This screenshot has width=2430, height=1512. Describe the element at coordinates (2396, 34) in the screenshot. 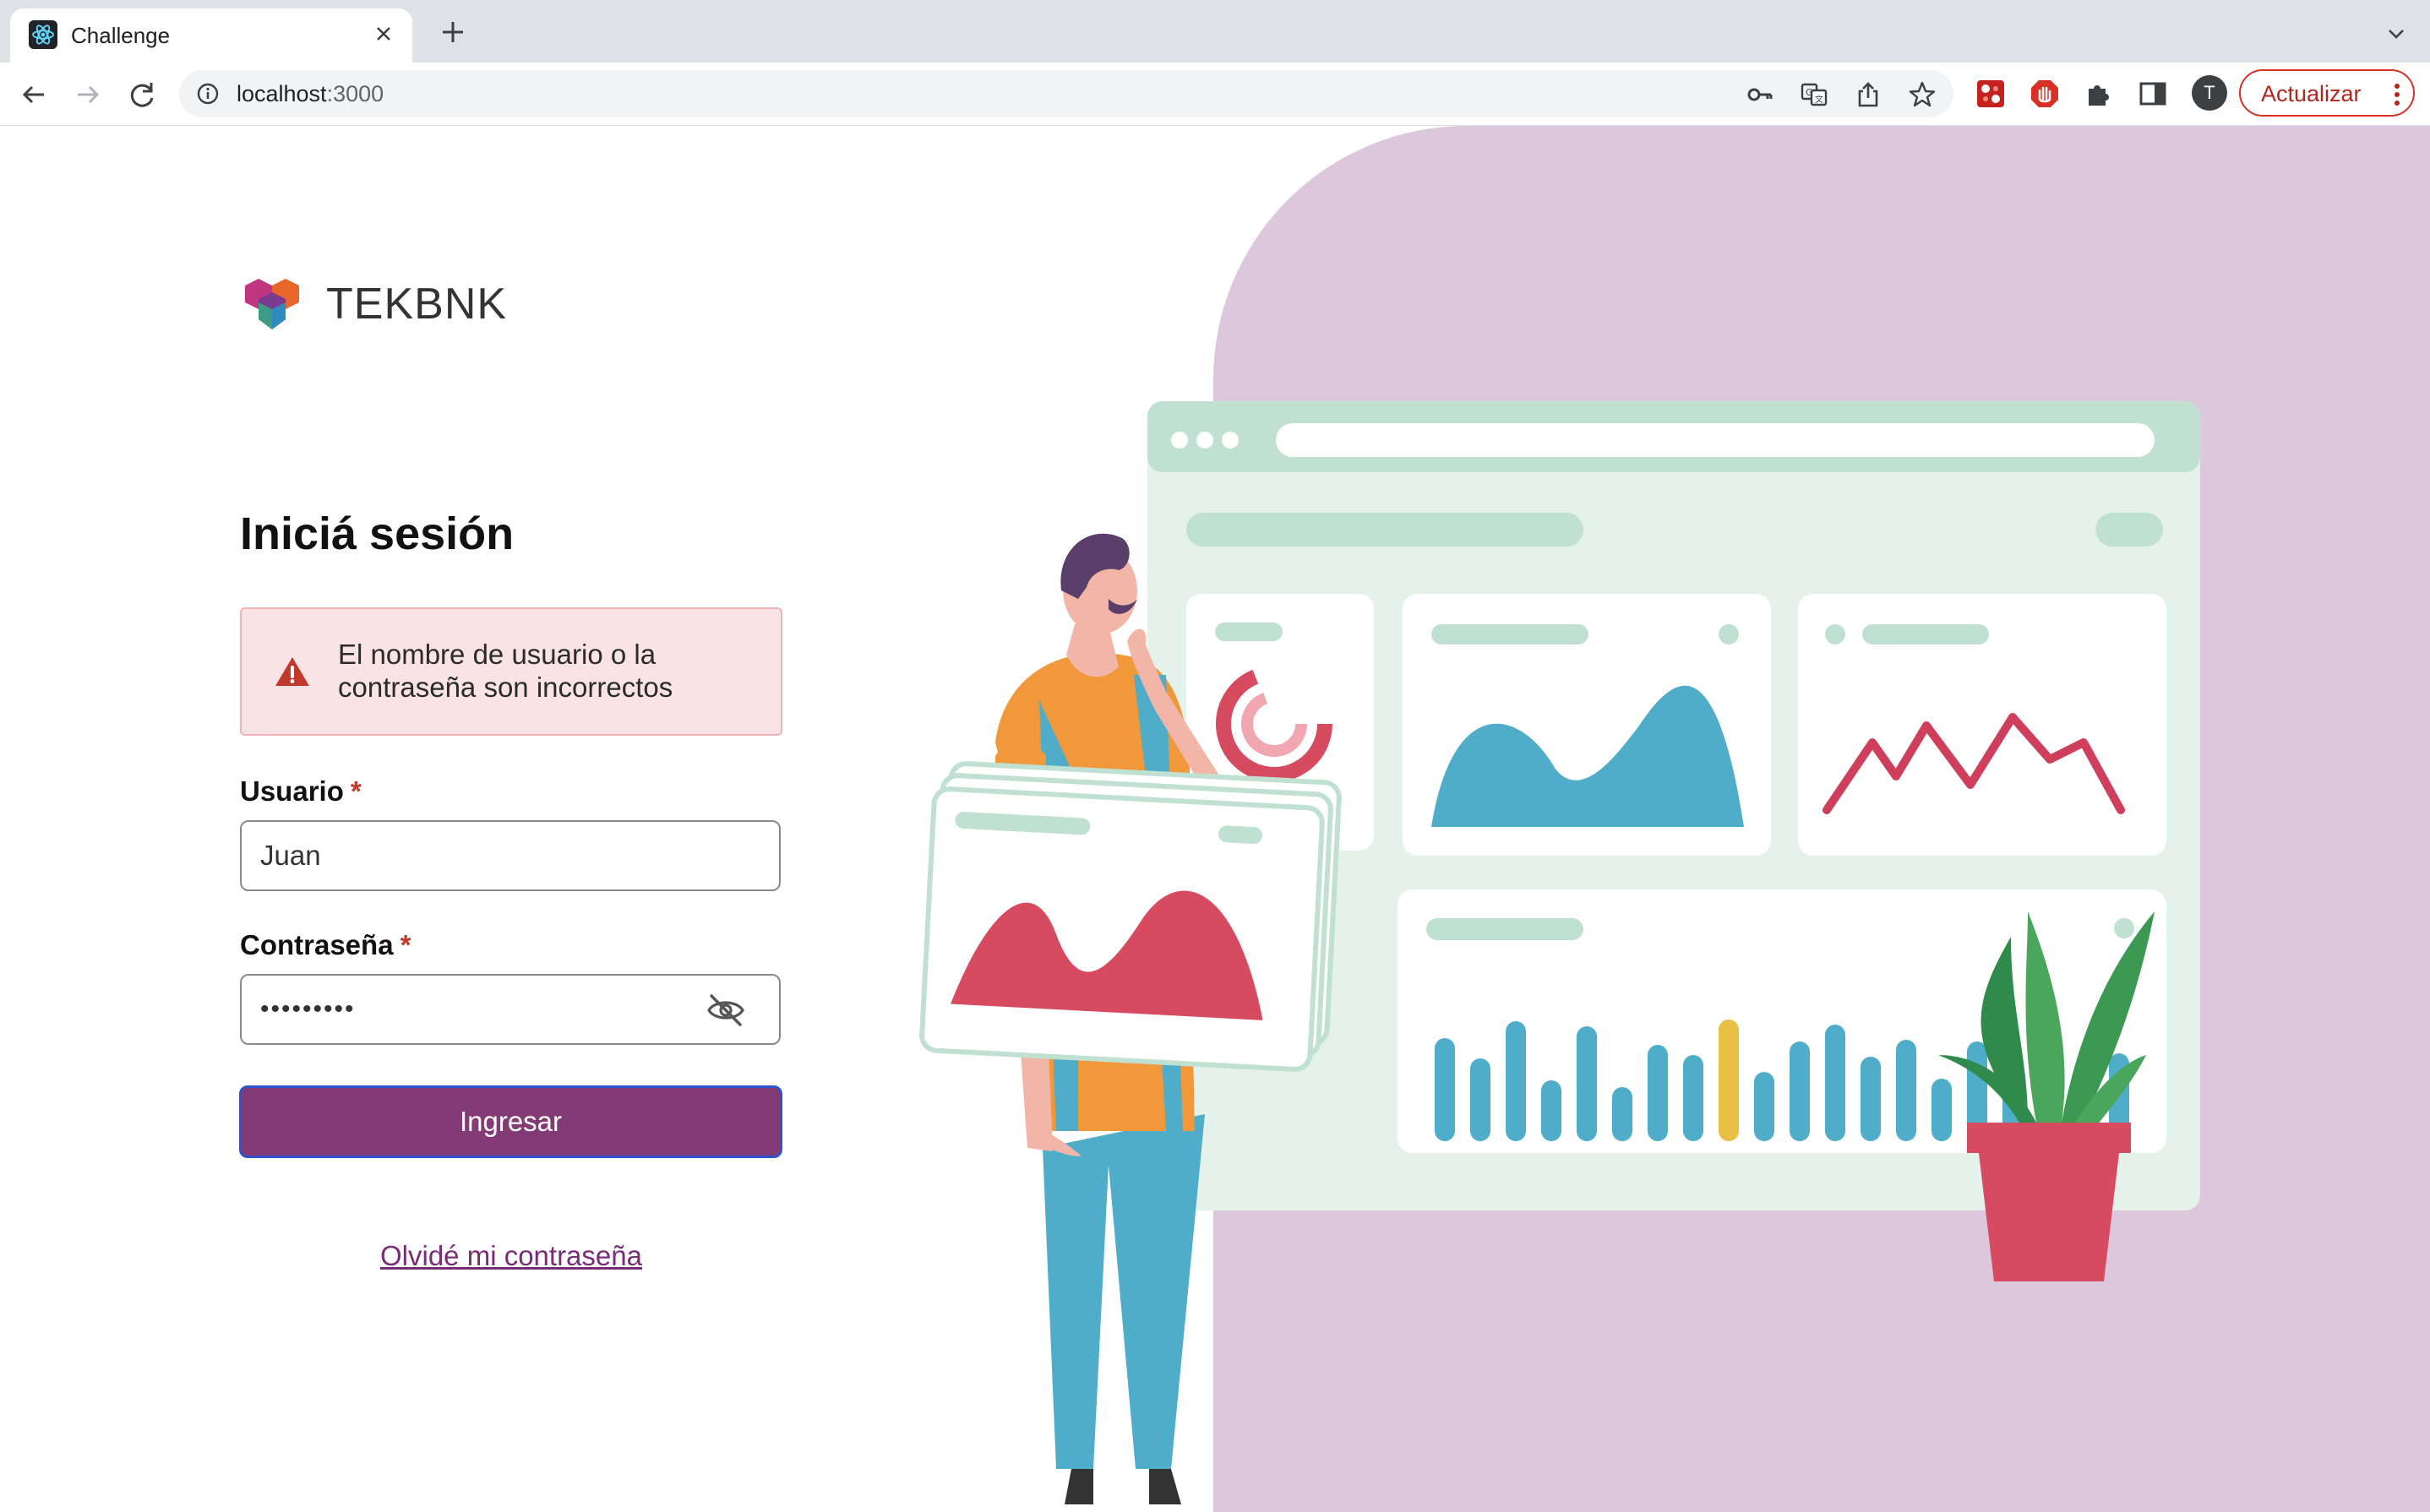

I see `chevron-down-icon` at that location.